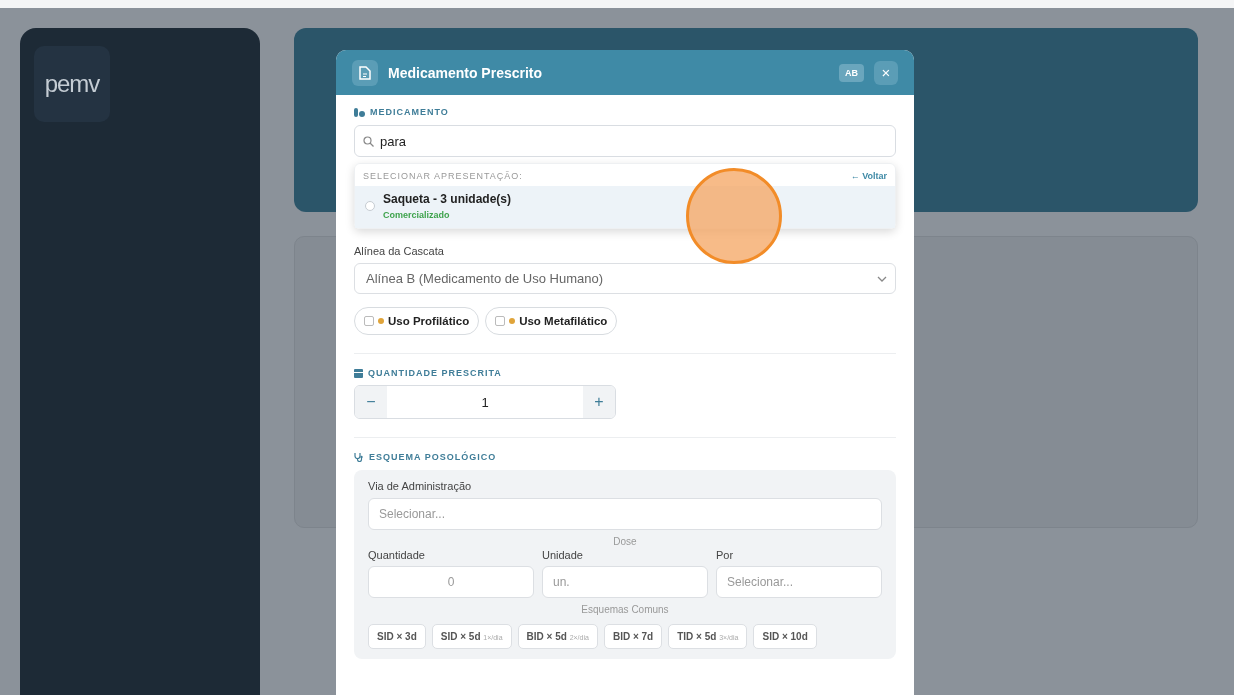 This screenshot has width=1234, height=695. Describe the element at coordinates (451, 582) in the screenshot. I see `dose-input: 0` at that location.